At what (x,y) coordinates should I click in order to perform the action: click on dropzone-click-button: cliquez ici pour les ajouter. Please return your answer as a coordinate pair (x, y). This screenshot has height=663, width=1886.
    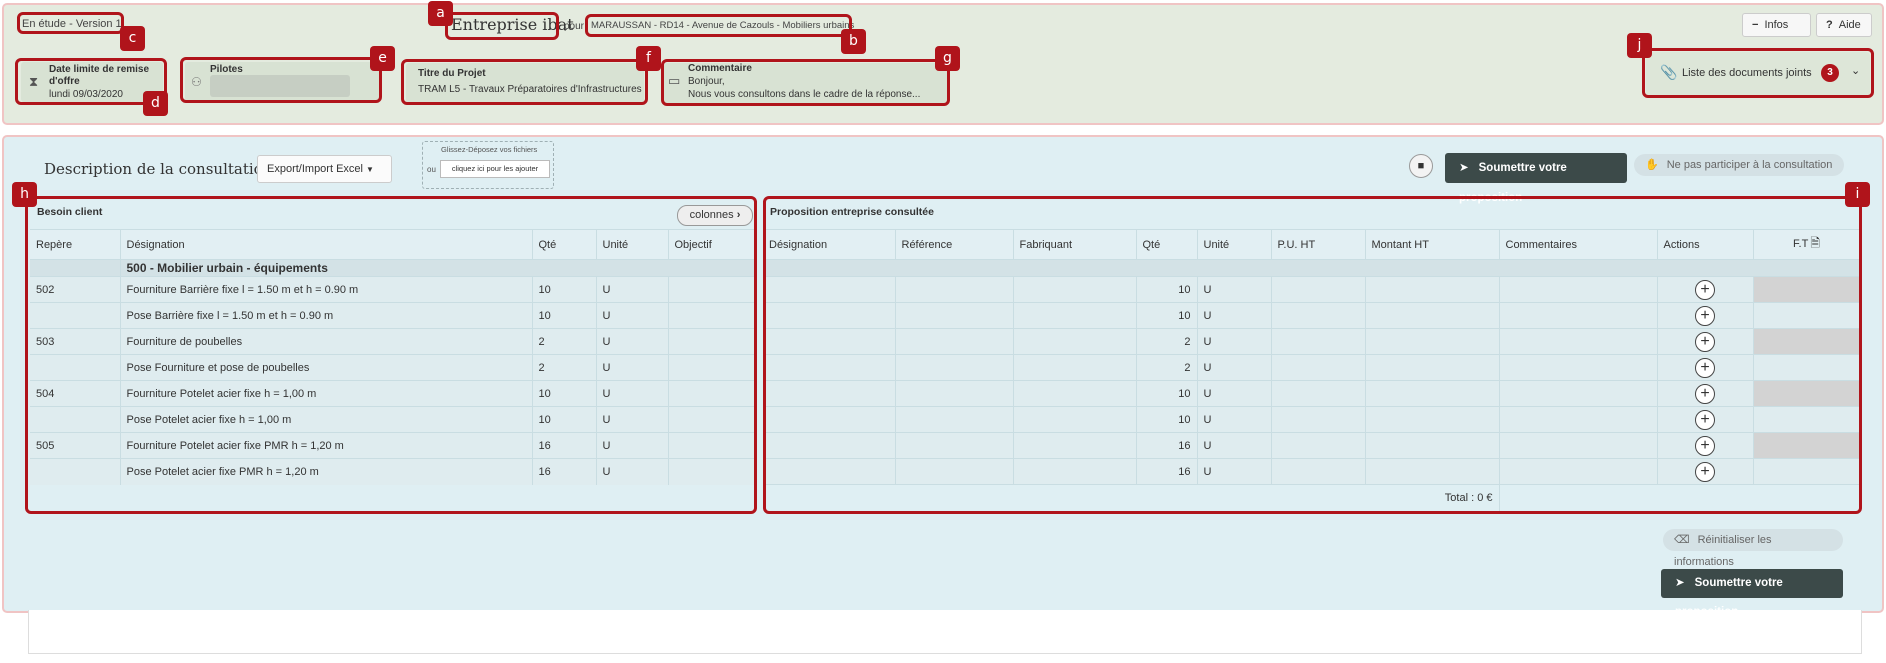
    Looking at the image, I should click on (495, 169).